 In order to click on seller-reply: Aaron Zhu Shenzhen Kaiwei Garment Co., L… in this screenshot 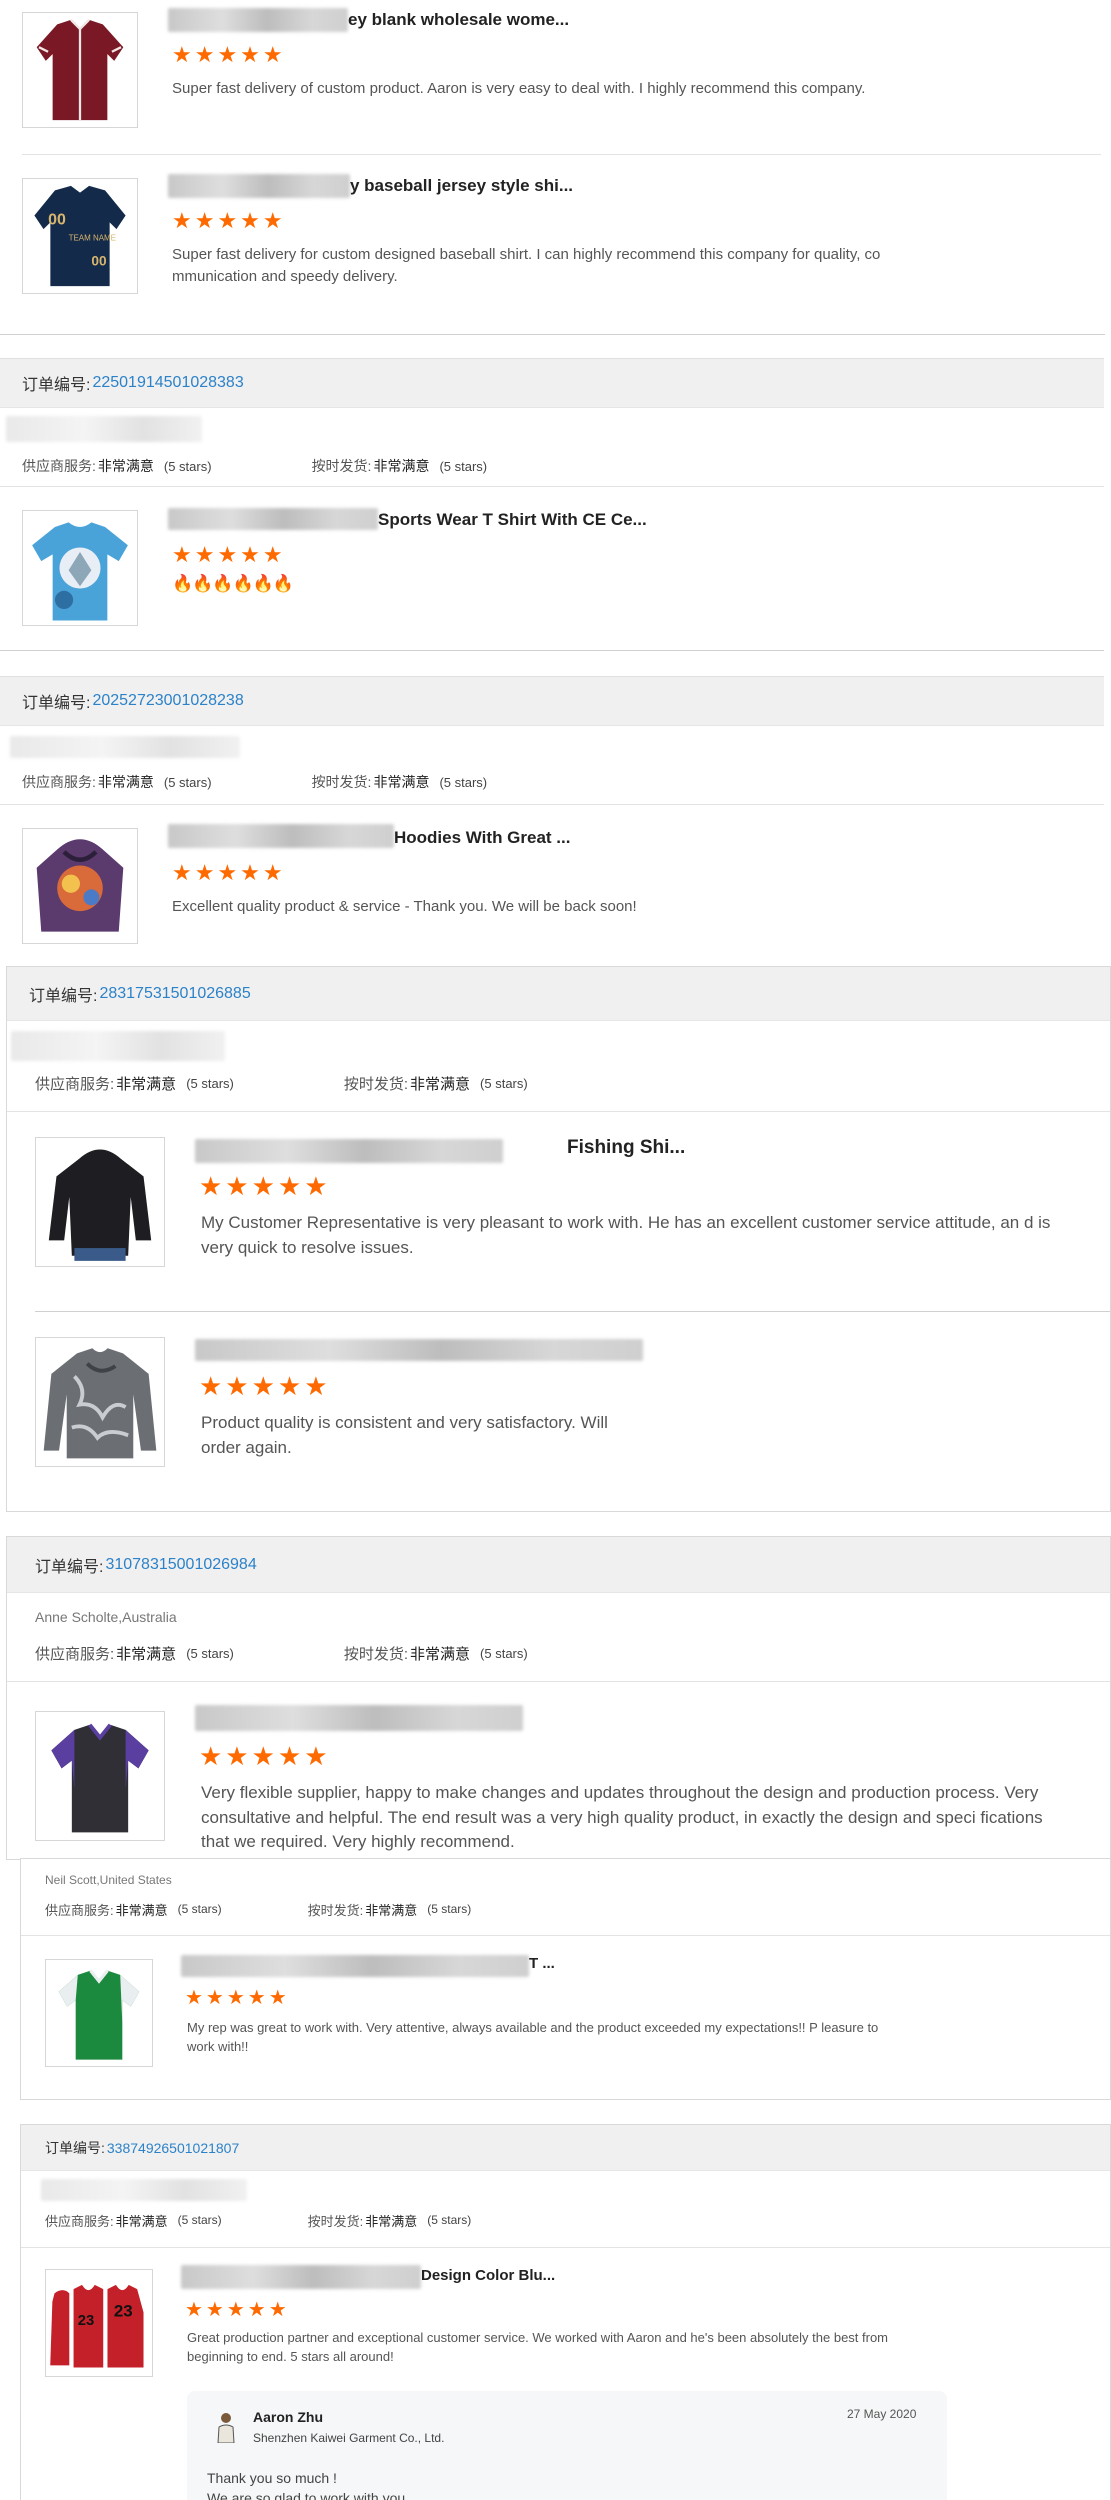, I will do `click(567, 2445)`.